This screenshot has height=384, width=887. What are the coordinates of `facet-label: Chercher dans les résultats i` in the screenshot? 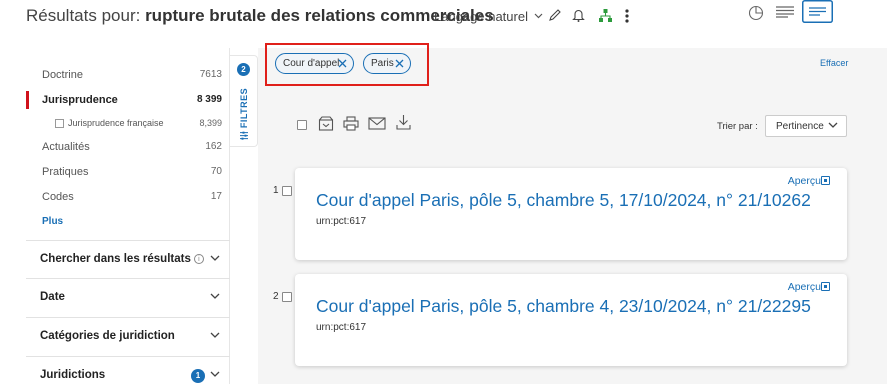 It's located at (122, 259).